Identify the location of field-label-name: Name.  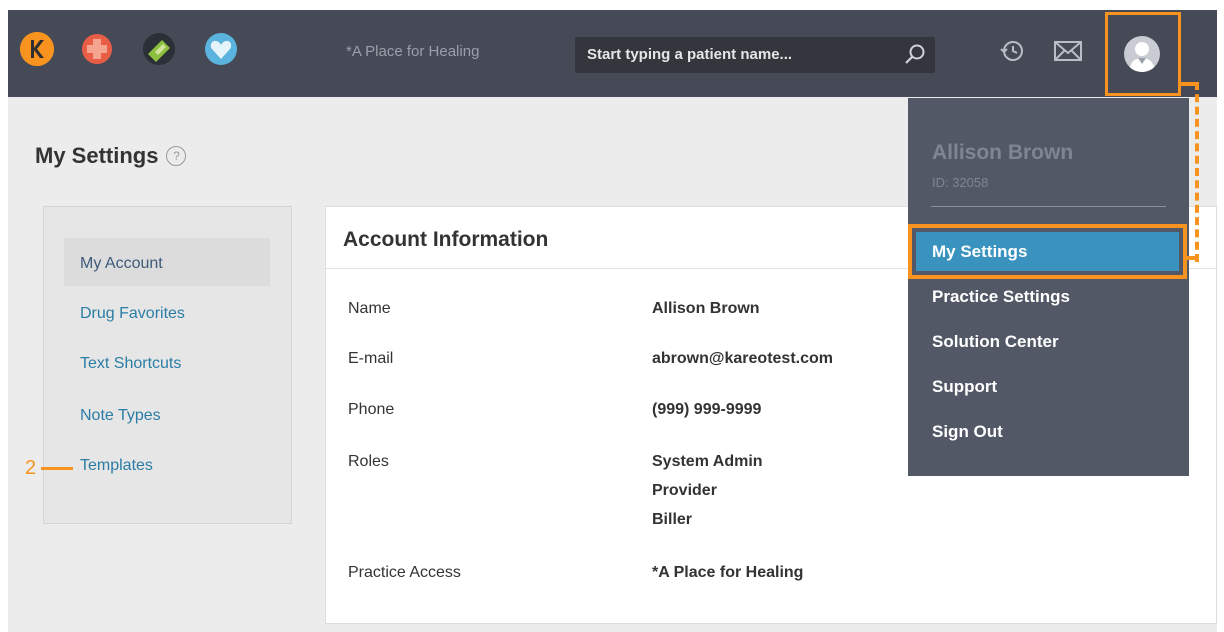
(369, 308).